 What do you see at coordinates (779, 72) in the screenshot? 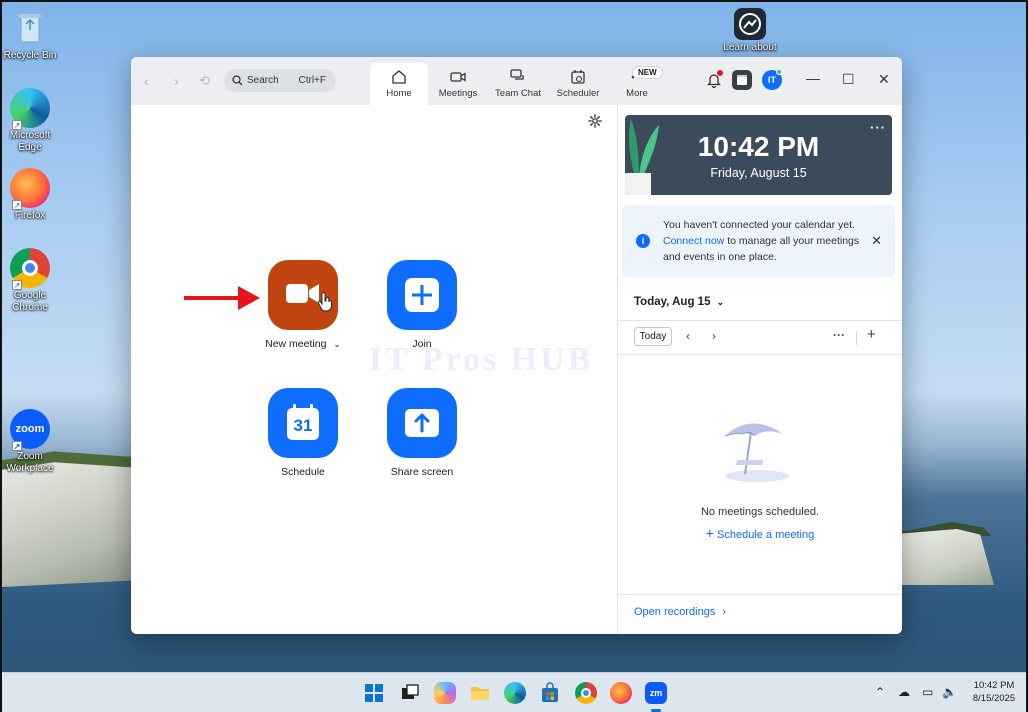
I see `online-status-dot` at bounding box center [779, 72].